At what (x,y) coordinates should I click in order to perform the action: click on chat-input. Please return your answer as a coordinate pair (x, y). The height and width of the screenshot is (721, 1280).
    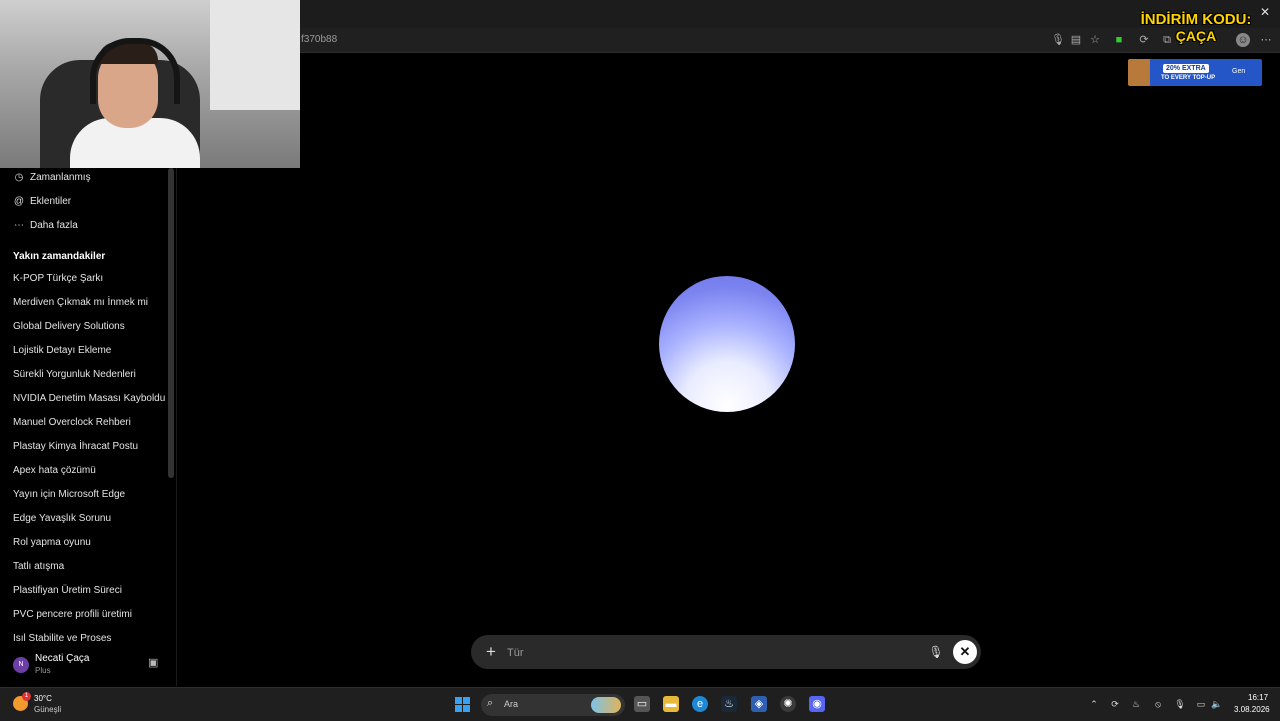
    Looking at the image, I should click on (707, 653).